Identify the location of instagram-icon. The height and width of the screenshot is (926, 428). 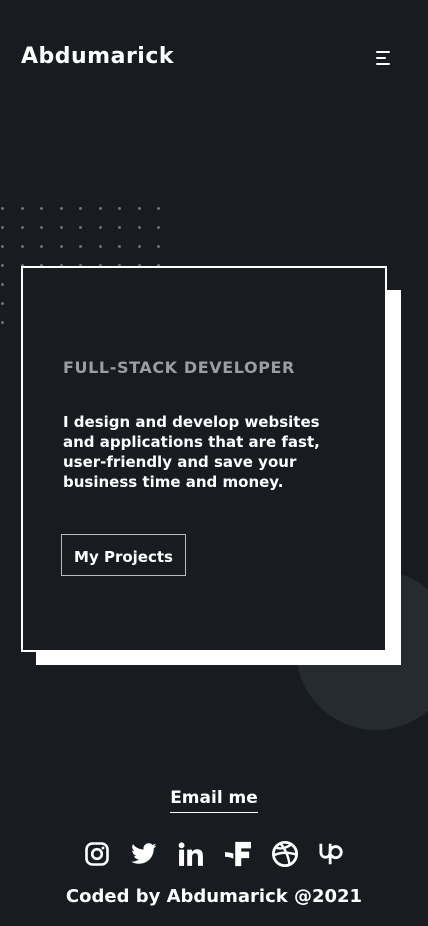
(97, 854).